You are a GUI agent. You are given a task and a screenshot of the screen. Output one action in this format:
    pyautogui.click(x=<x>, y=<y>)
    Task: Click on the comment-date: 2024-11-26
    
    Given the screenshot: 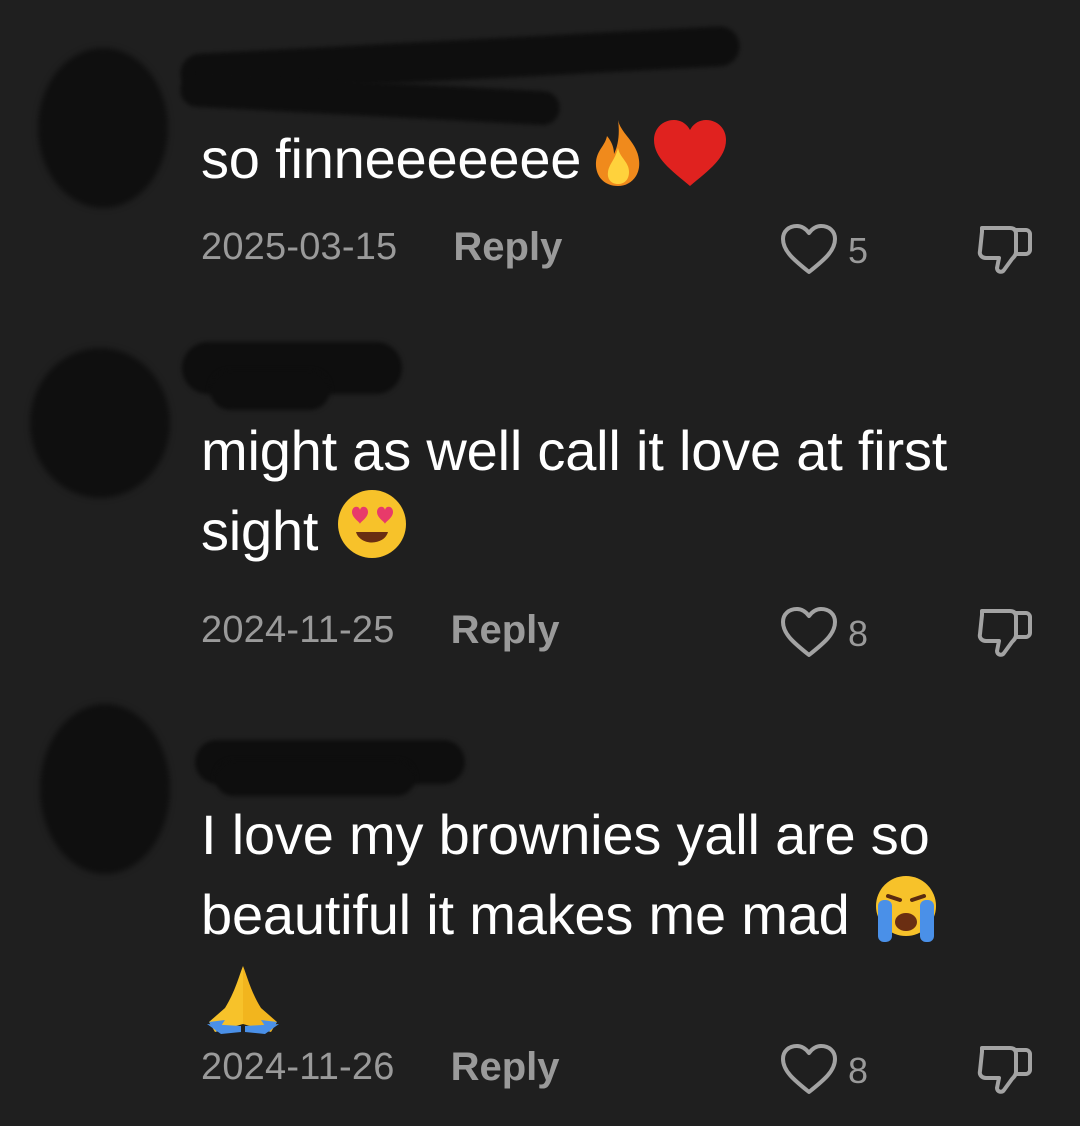 What is the action you would take?
    pyautogui.click(x=298, y=1066)
    